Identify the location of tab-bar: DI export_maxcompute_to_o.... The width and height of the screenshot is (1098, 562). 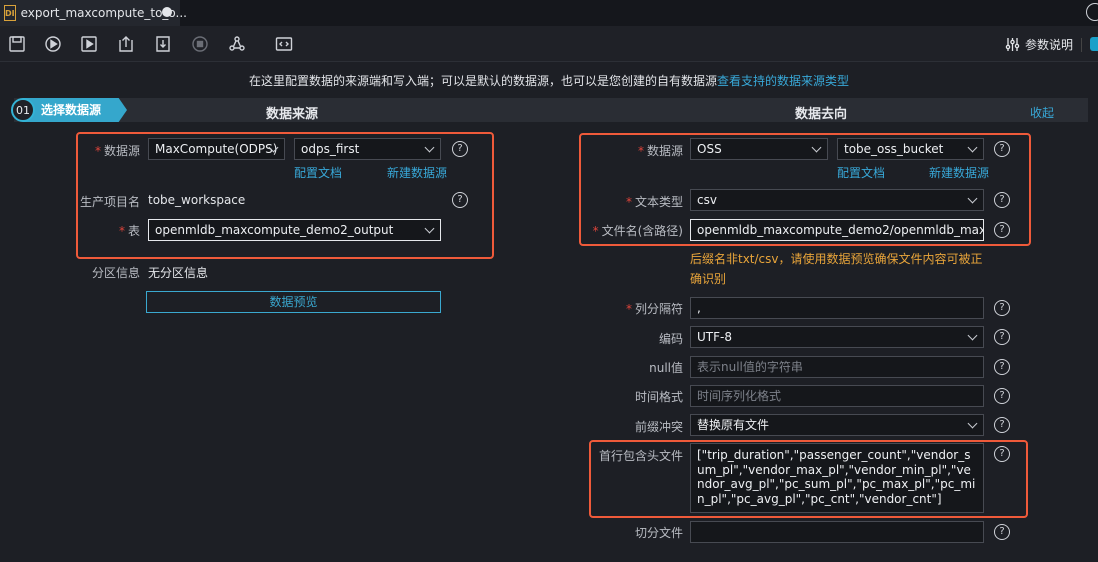
(549, 13).